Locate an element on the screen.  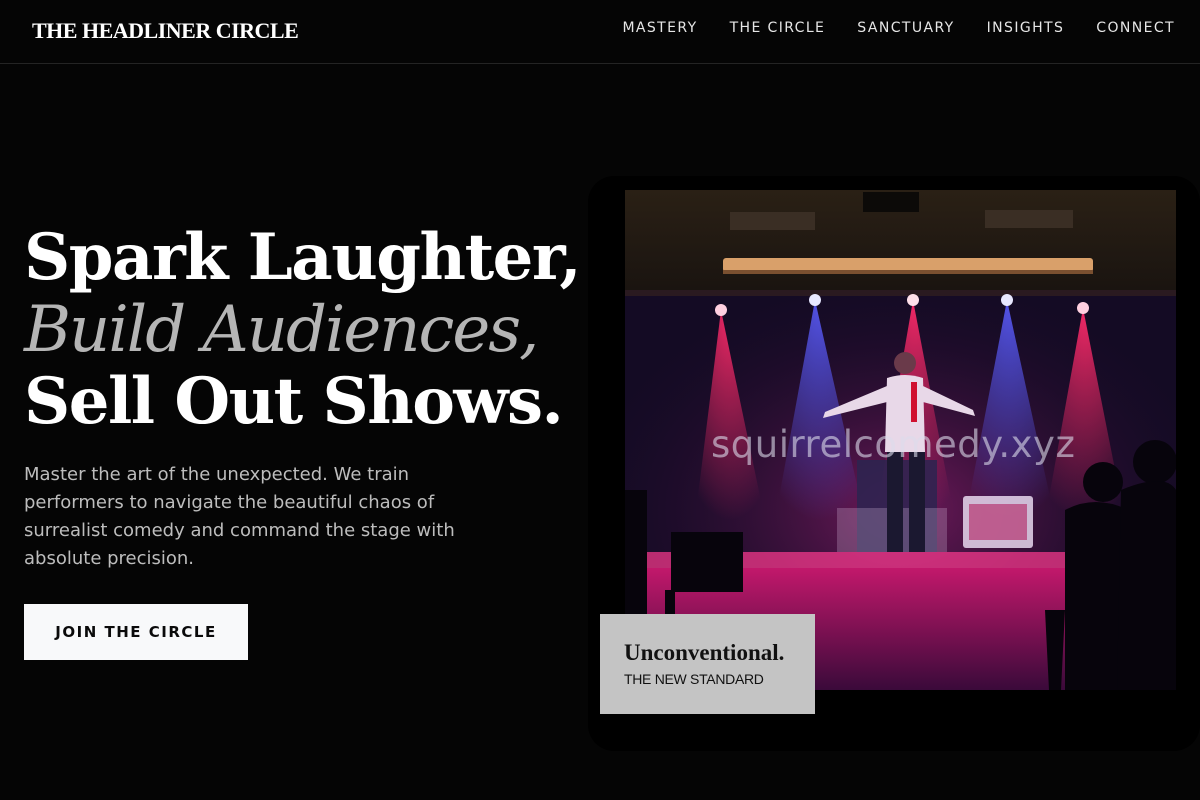
nav-link-sanctuary: SANCTUARY is located at coordinates (905, 28).